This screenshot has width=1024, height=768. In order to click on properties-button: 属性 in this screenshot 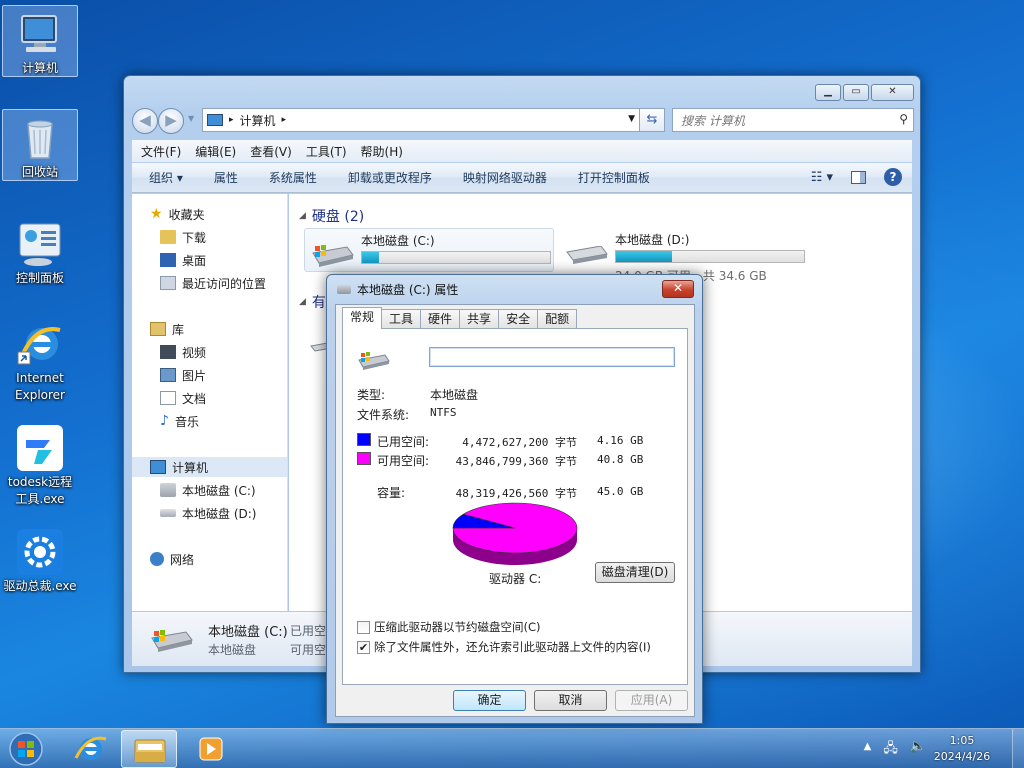, I will do `click(226, 177)`.